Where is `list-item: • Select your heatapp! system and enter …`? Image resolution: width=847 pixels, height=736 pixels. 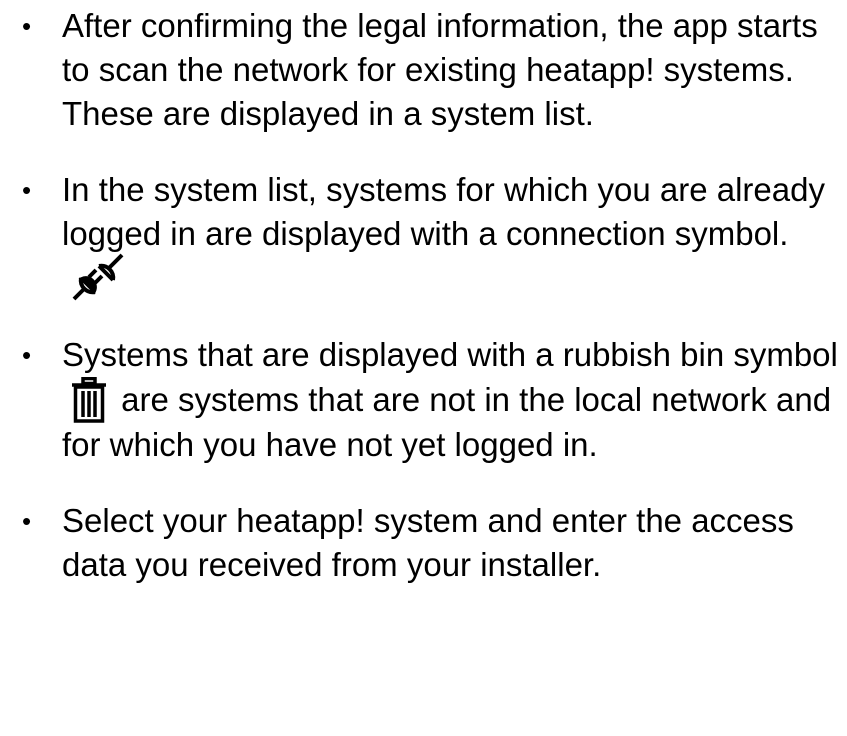
list-item: • Select your heatapp! system and enter … is located at coordinates (432, 543).